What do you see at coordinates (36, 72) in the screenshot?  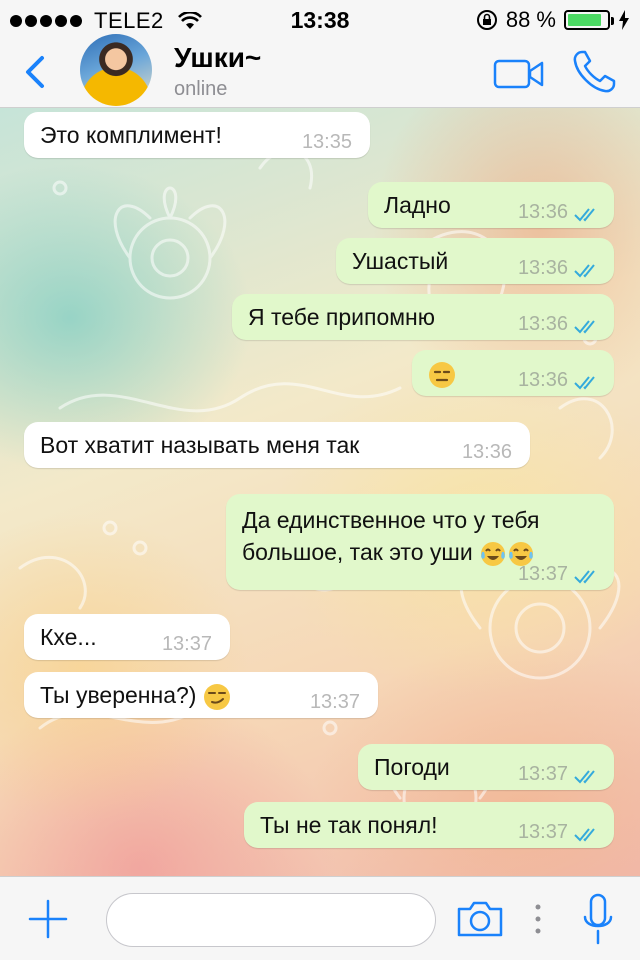 I see `back-button` at bounding box center [36, 72].